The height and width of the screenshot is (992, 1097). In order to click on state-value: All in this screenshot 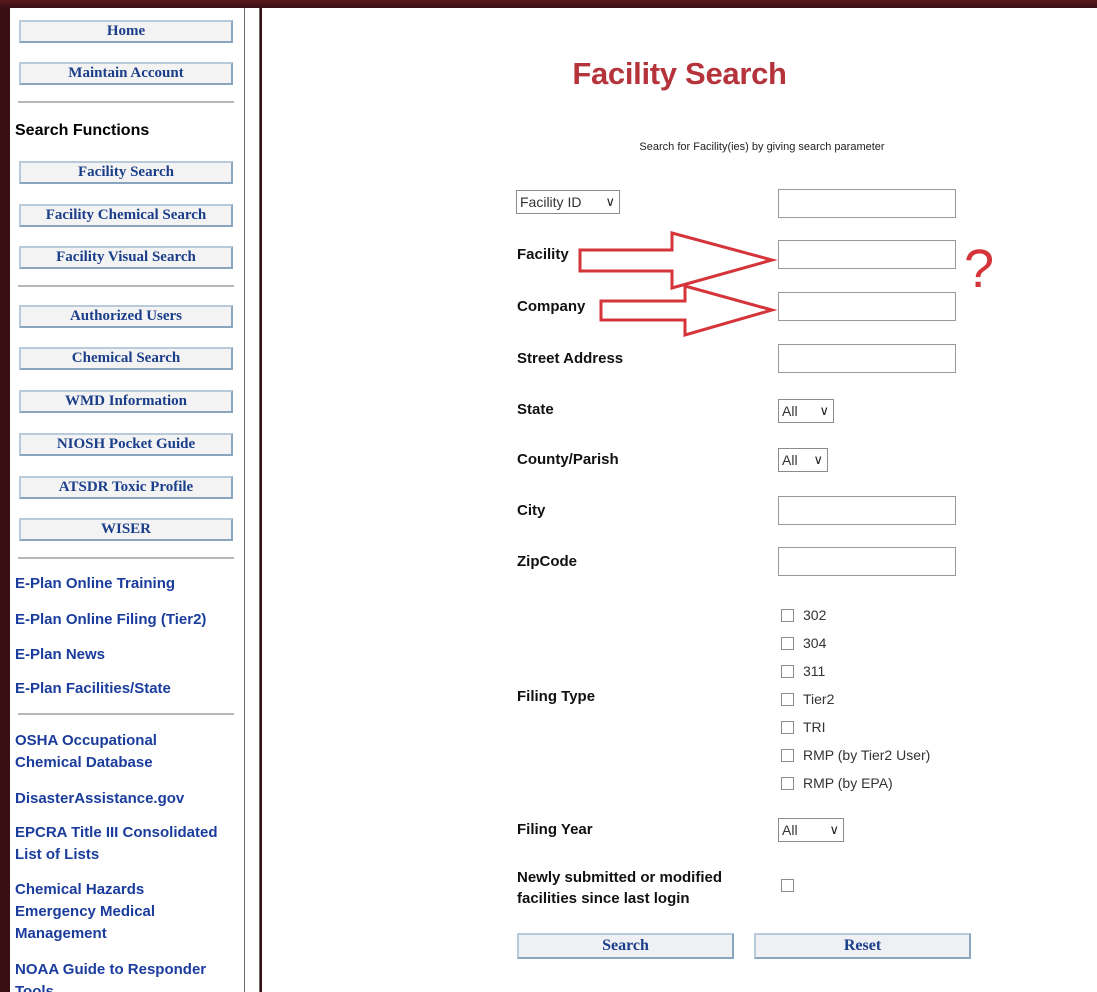, I will do `click(790, 411)`.